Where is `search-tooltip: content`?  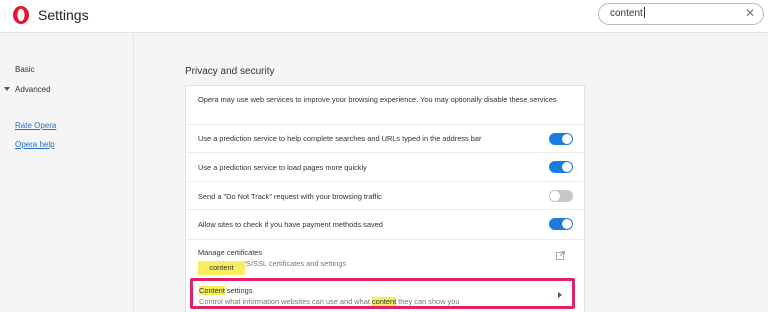
search-tooltip: content is located at coordinates (221, 268).